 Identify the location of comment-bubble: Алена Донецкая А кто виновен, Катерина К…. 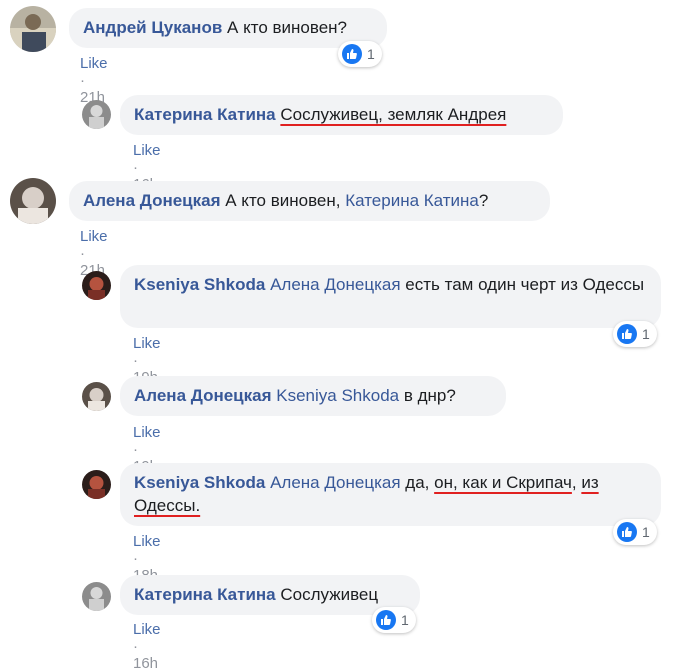
(309, 201).